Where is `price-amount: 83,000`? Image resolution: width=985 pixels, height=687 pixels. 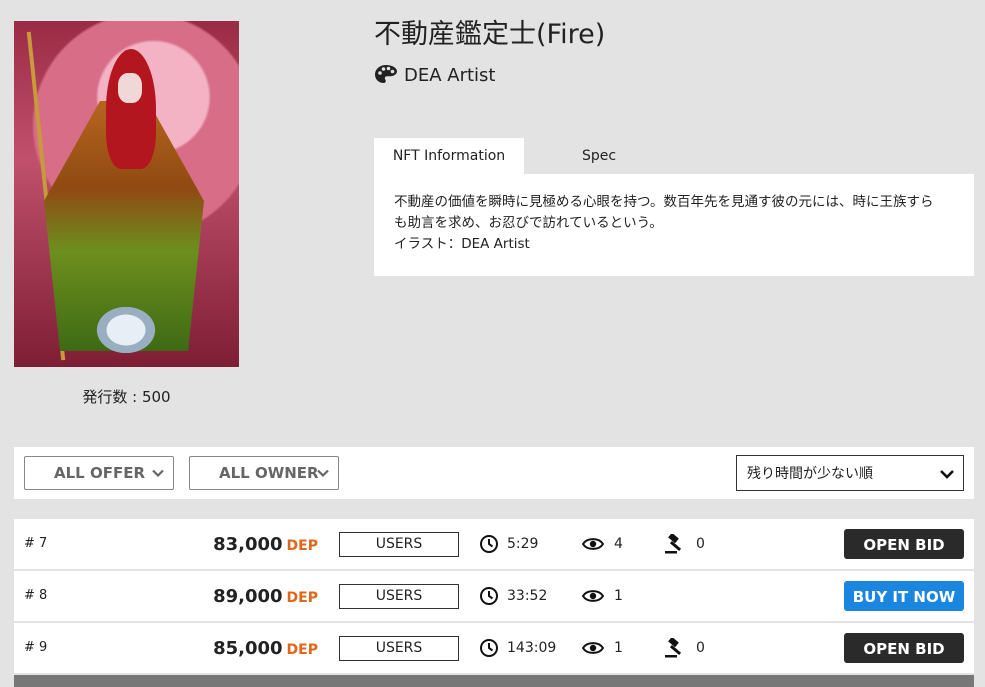
price-amount: 83,000 is located at coordinates (248, 544).